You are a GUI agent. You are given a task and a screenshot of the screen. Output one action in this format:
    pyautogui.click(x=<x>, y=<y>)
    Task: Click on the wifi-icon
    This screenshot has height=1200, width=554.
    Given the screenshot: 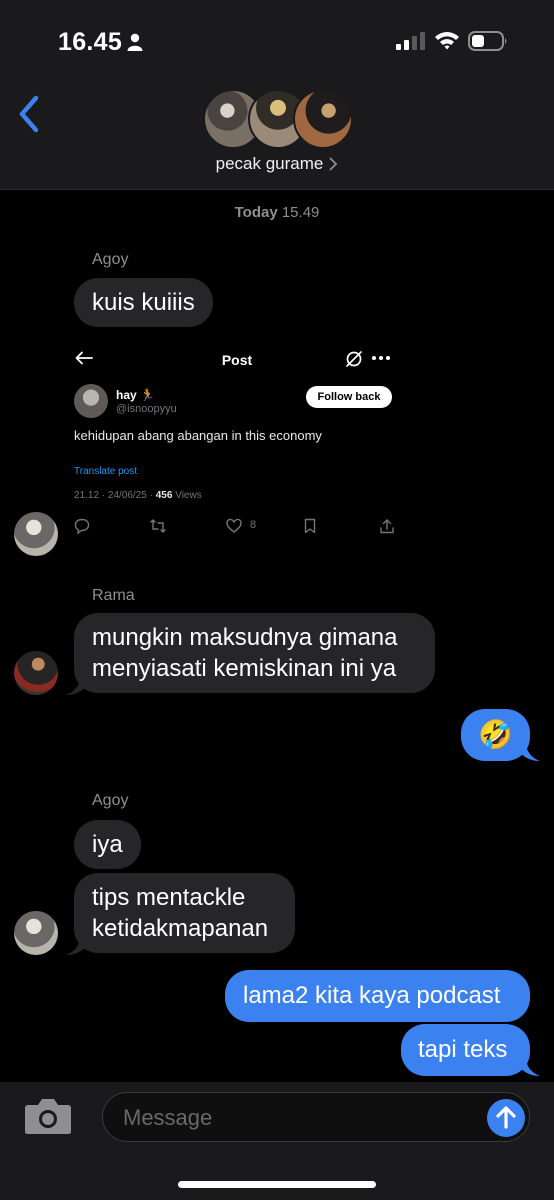 What is the action you would take?
    pyautogui.click(x=447, y=41)
    